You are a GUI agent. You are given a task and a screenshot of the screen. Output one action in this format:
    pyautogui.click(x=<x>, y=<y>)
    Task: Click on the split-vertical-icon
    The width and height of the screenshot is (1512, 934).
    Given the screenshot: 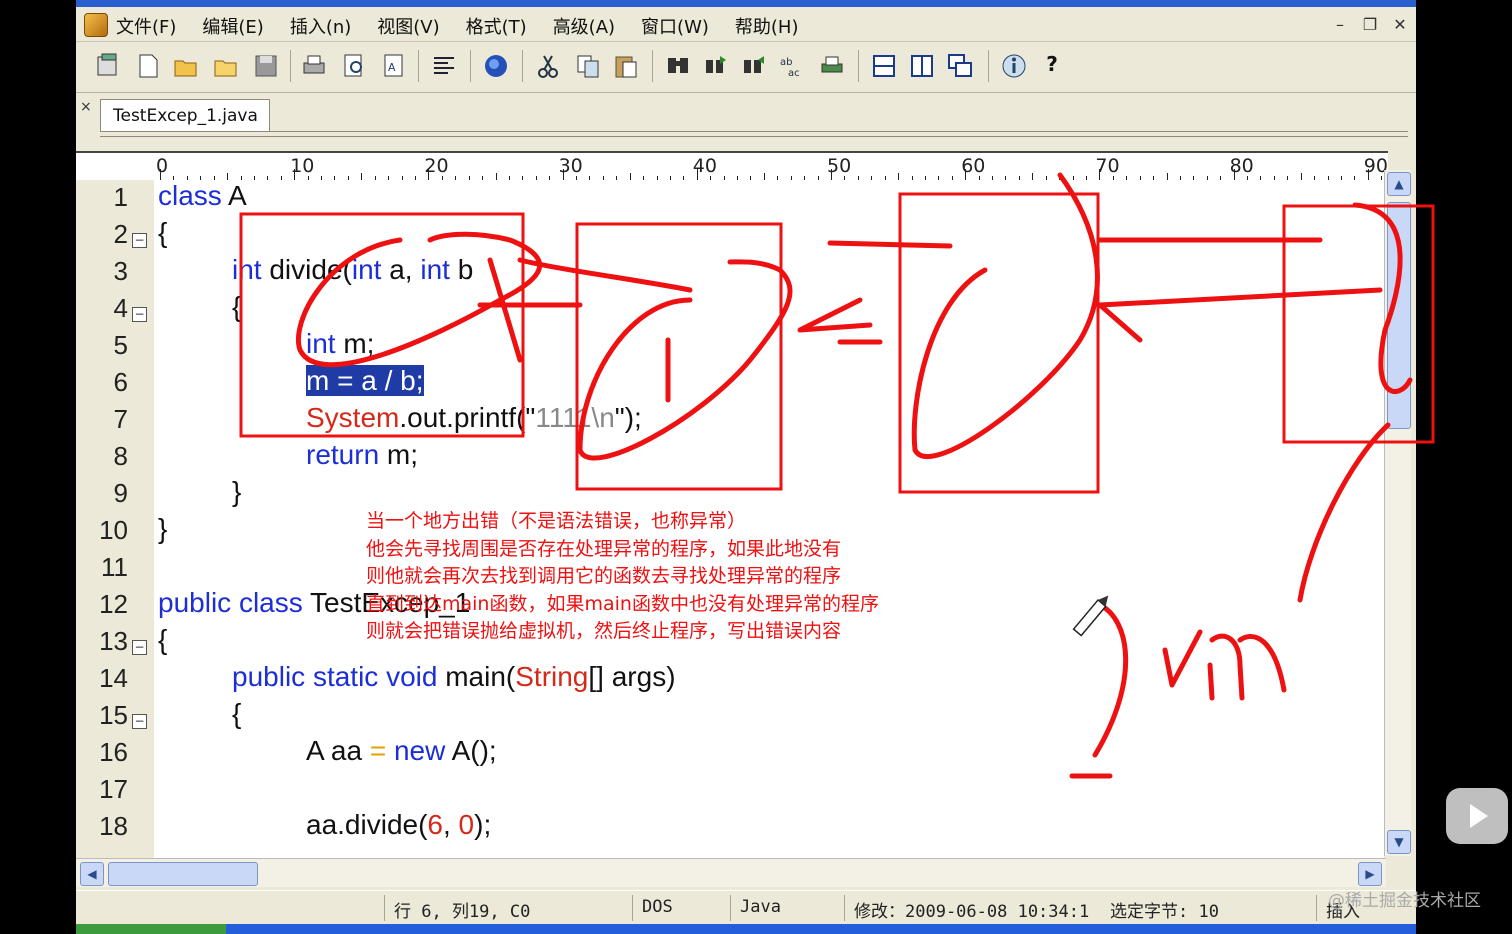 What is the action you would take?
    pyautogui.click(x=922, y=66)
    